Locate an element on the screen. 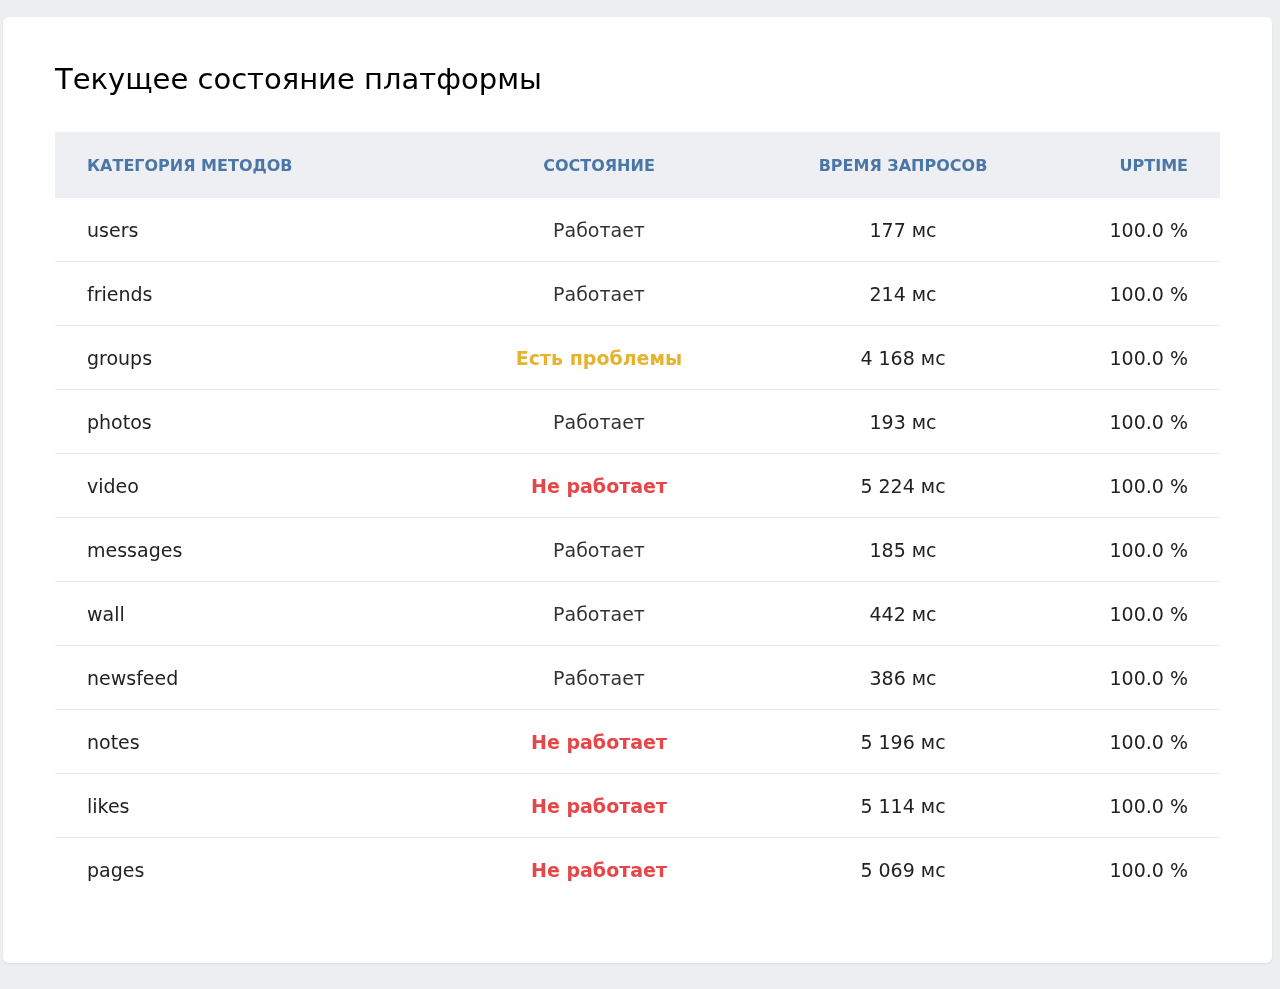  category-cell: users is located at coordinates (259, 230).